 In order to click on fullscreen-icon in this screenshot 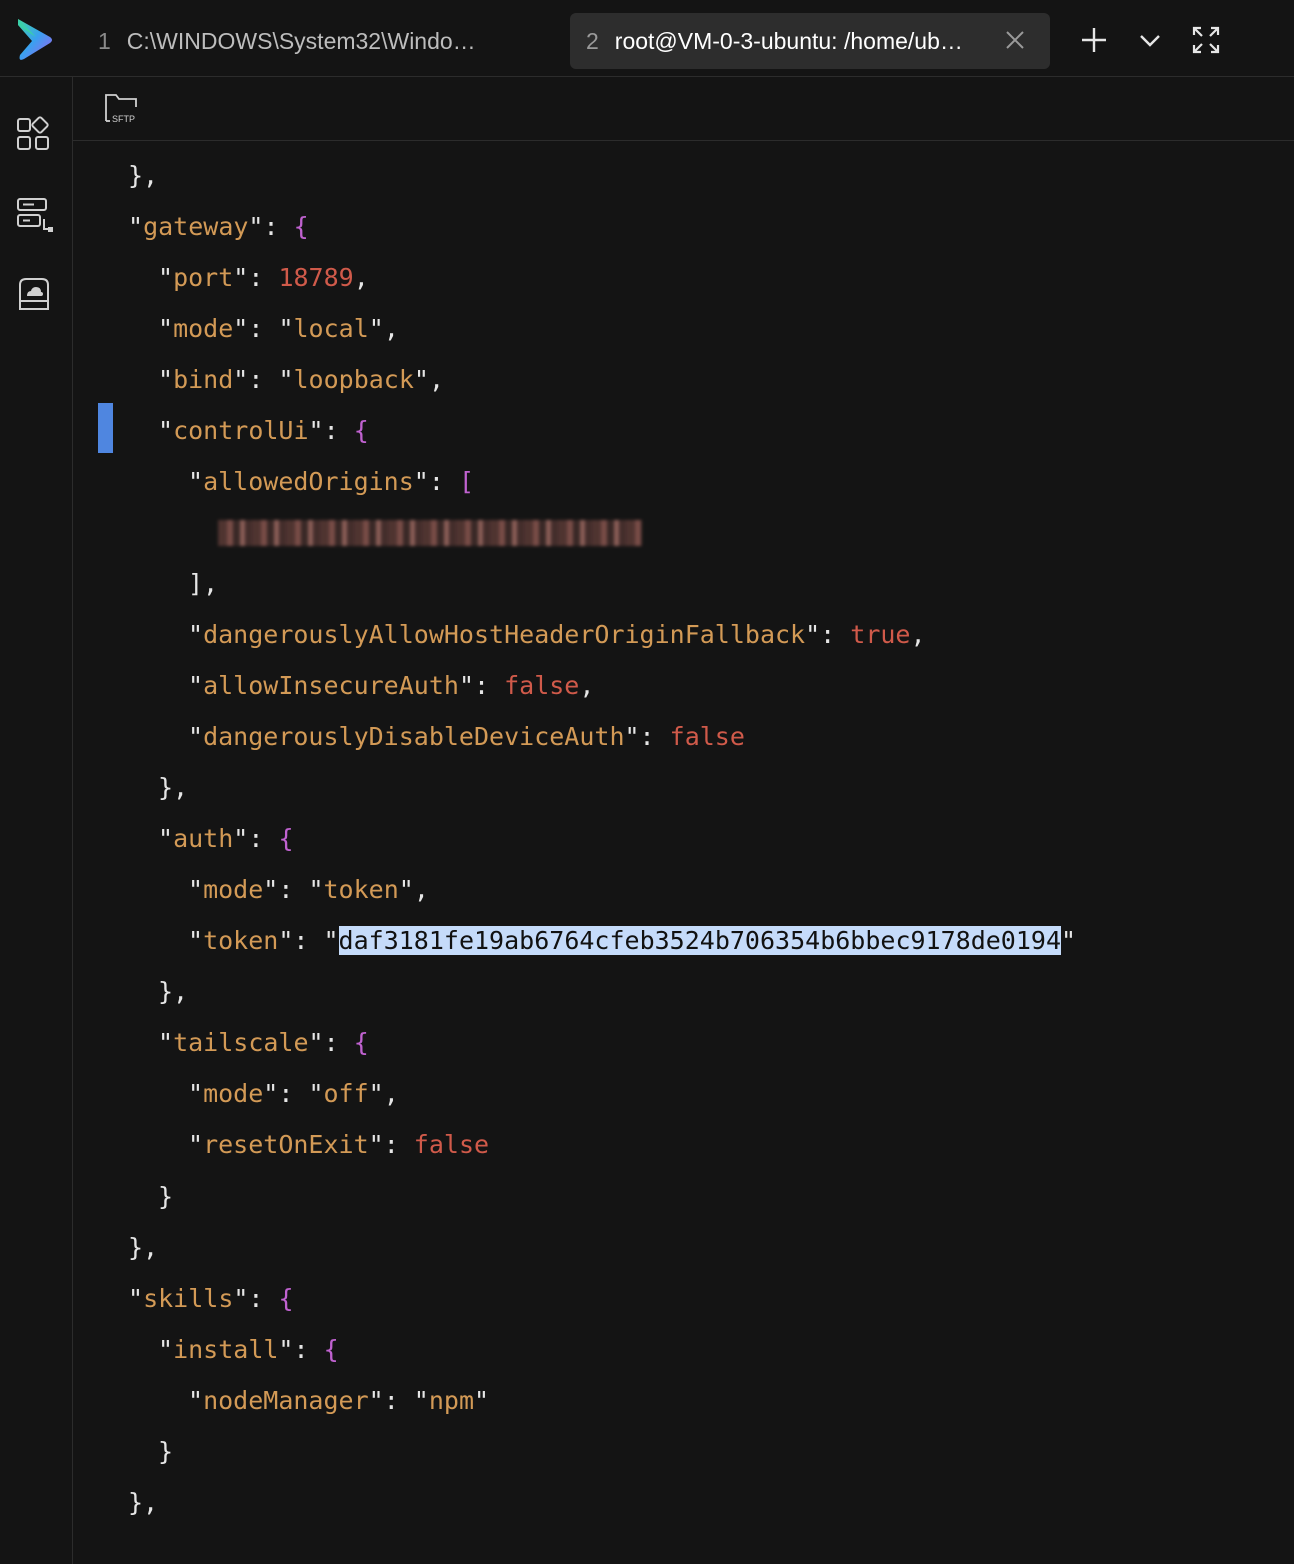, I will do `click(1206, 40)`.